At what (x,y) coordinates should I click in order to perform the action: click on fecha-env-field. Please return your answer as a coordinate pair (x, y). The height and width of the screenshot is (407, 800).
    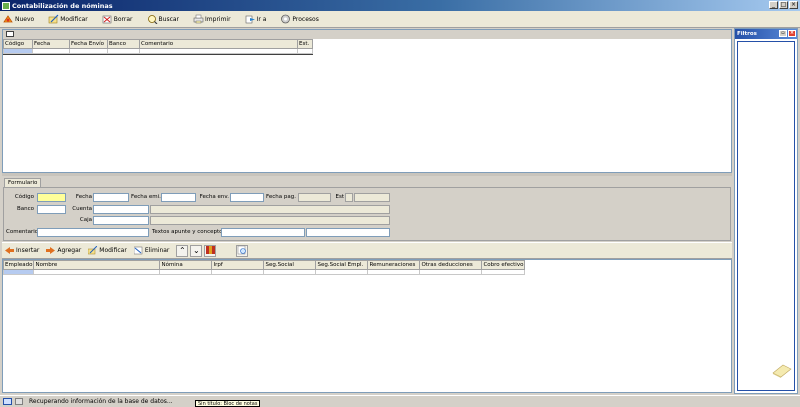
    Looking at the image, I should click on (247, 197).